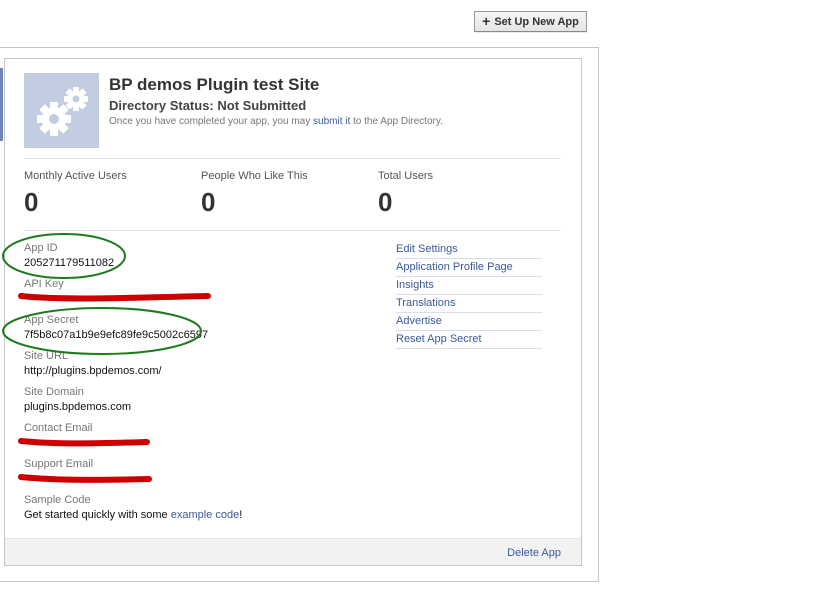 The height and width of the screenshot is (614, 817). What do you see at coordinates (51, 320) in the screenshot?
I see `app-secret-label: App Secret` at bounding box center [51, 320].